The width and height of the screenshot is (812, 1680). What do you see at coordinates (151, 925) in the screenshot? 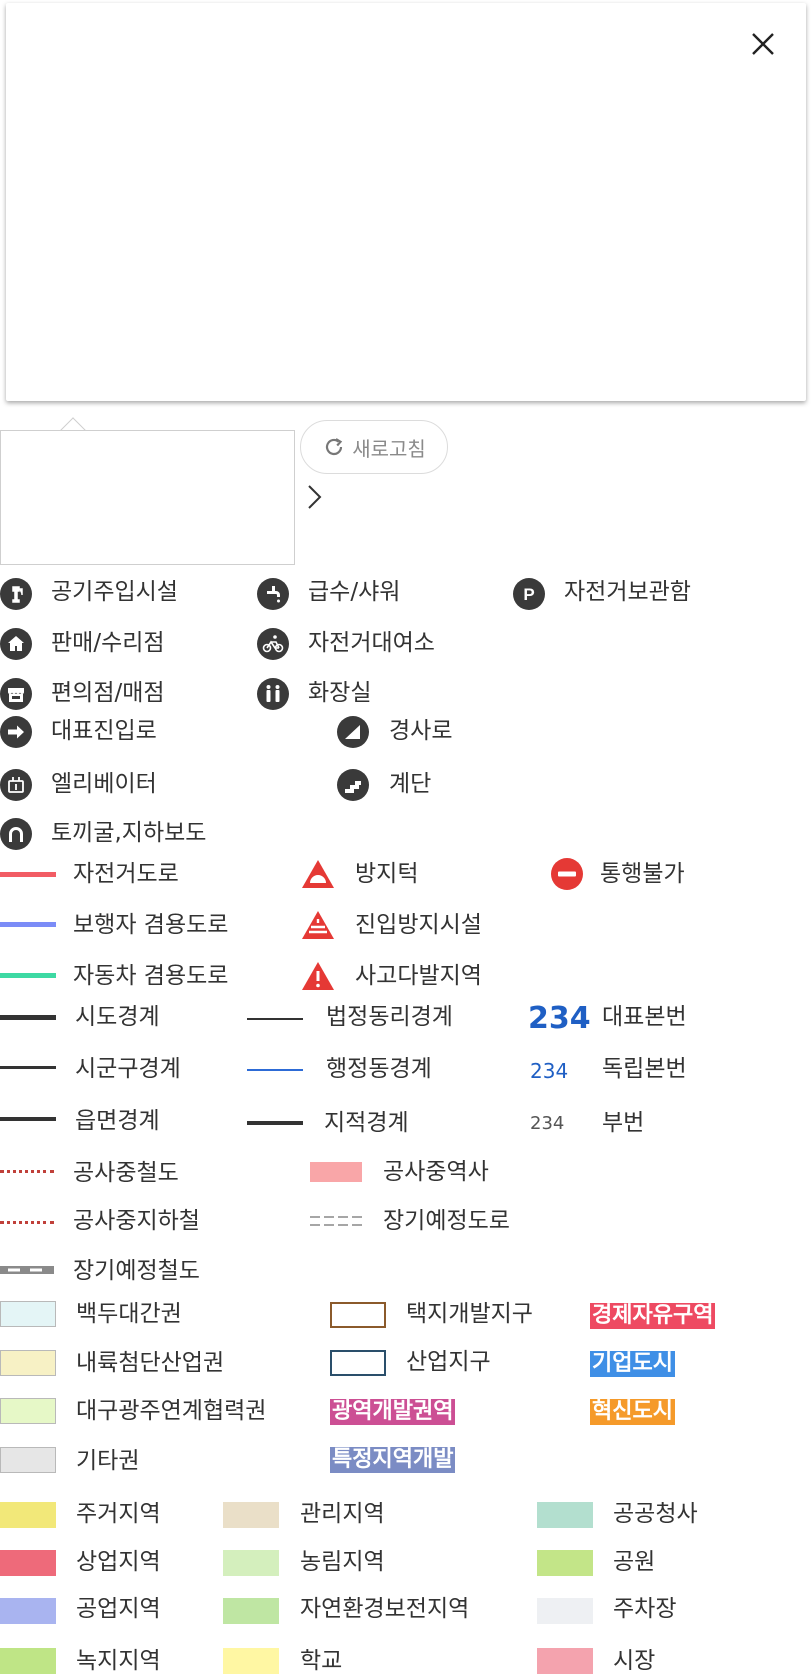
I see `road-pedestrian-label: 보행자 겸용도로` at bounding box center [151, 925].